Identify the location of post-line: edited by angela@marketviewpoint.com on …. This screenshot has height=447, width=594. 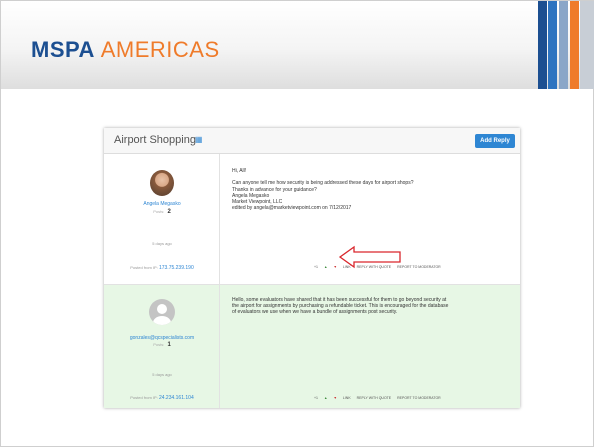
(292, 208).